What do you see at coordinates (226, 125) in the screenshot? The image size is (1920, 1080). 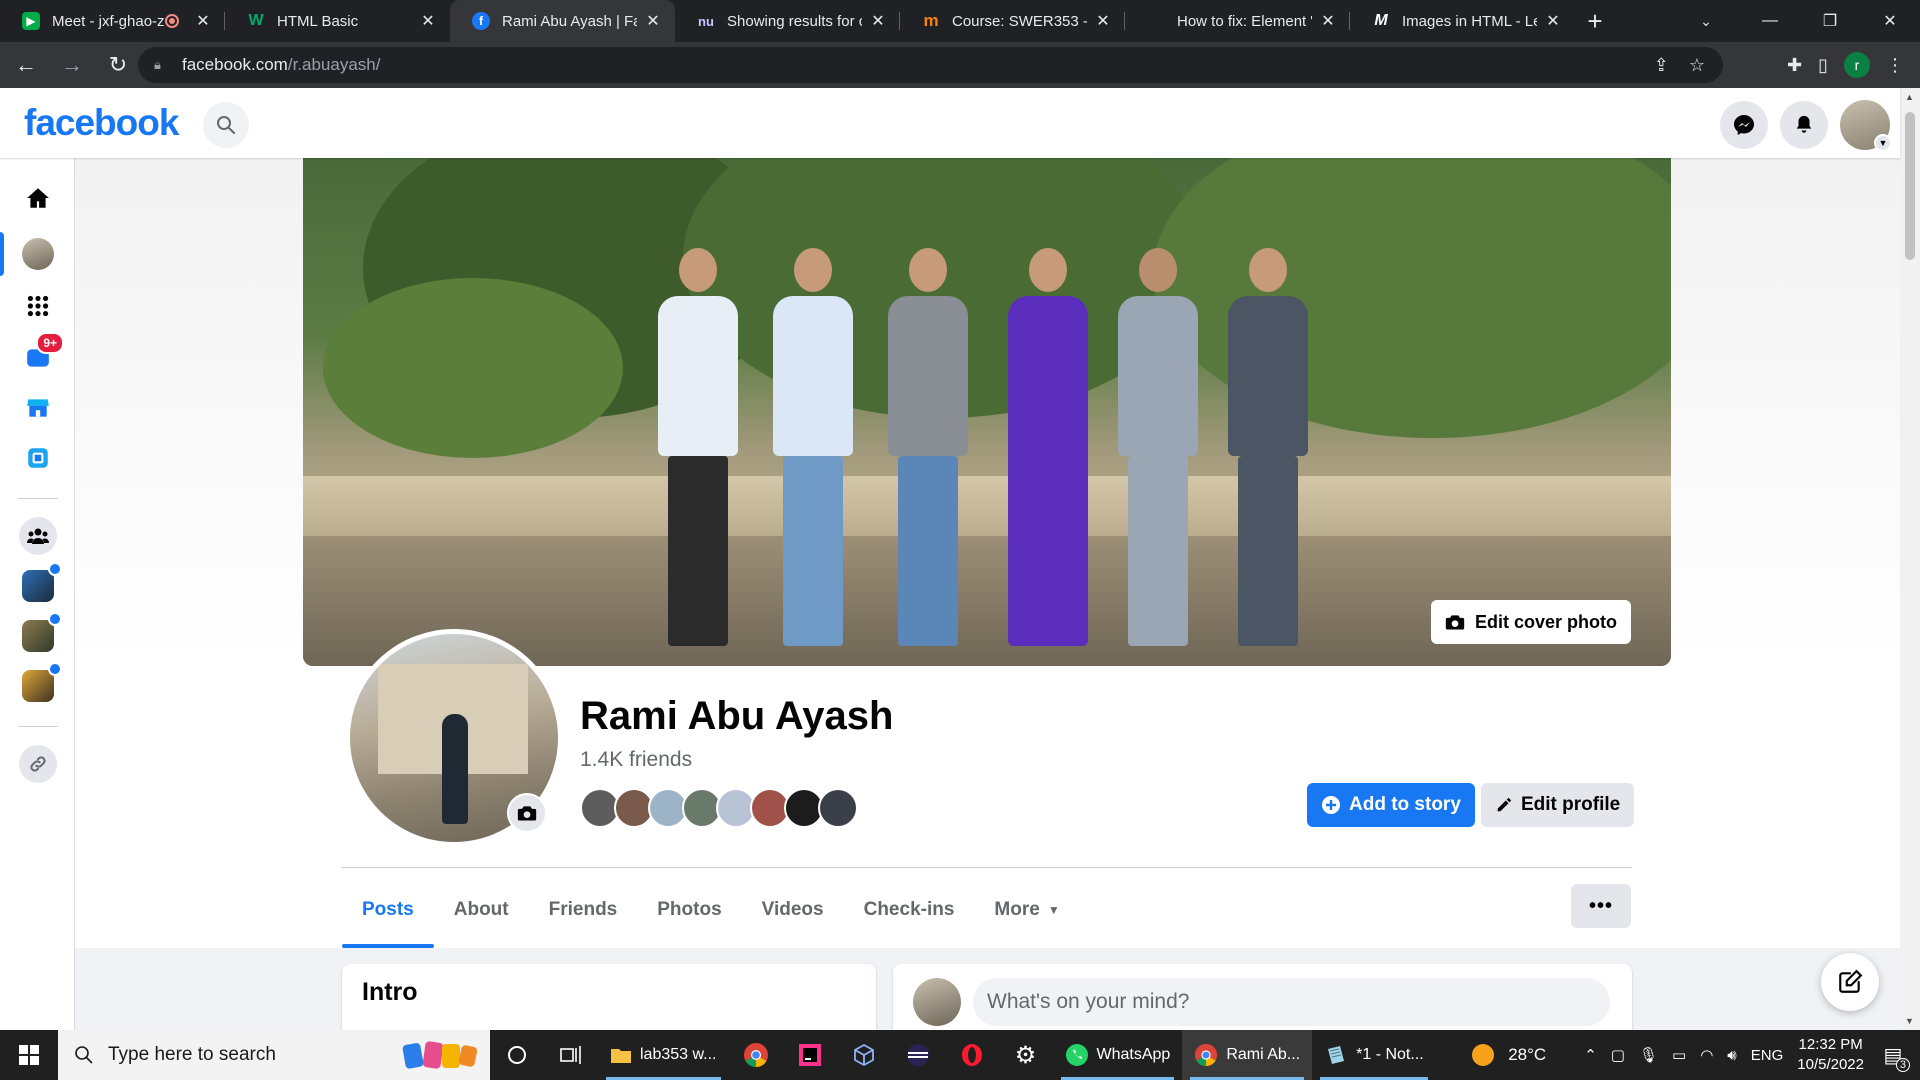 I see `search-button` at bounding box center [226, 125].